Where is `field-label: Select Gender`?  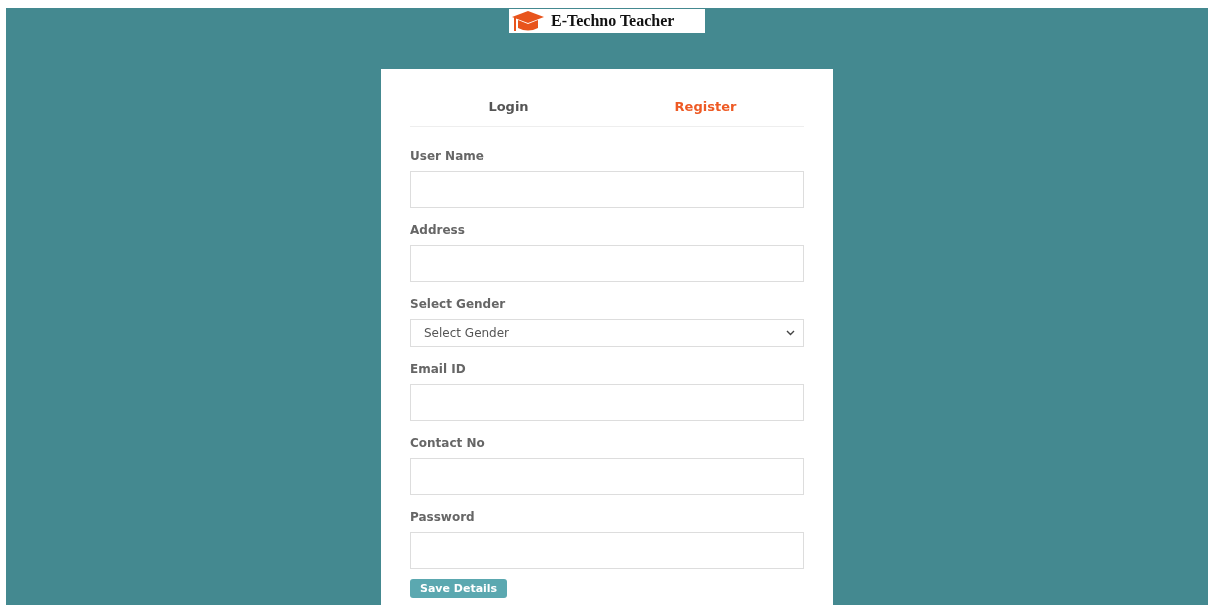
field-label: Select Gender is located at coordinates (458, 304).